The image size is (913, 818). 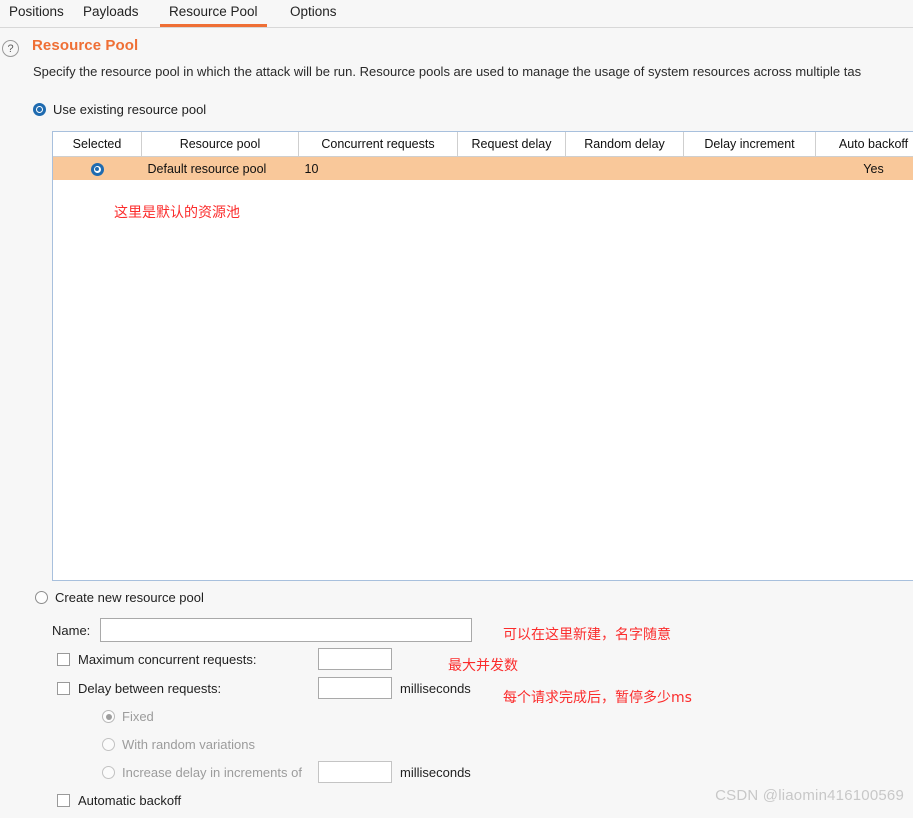 What do you see at coordinates (483, 666) in the screenshot?
I see `annotation-max-concurrency: 最大并发数` at bounding box center [483, 666].